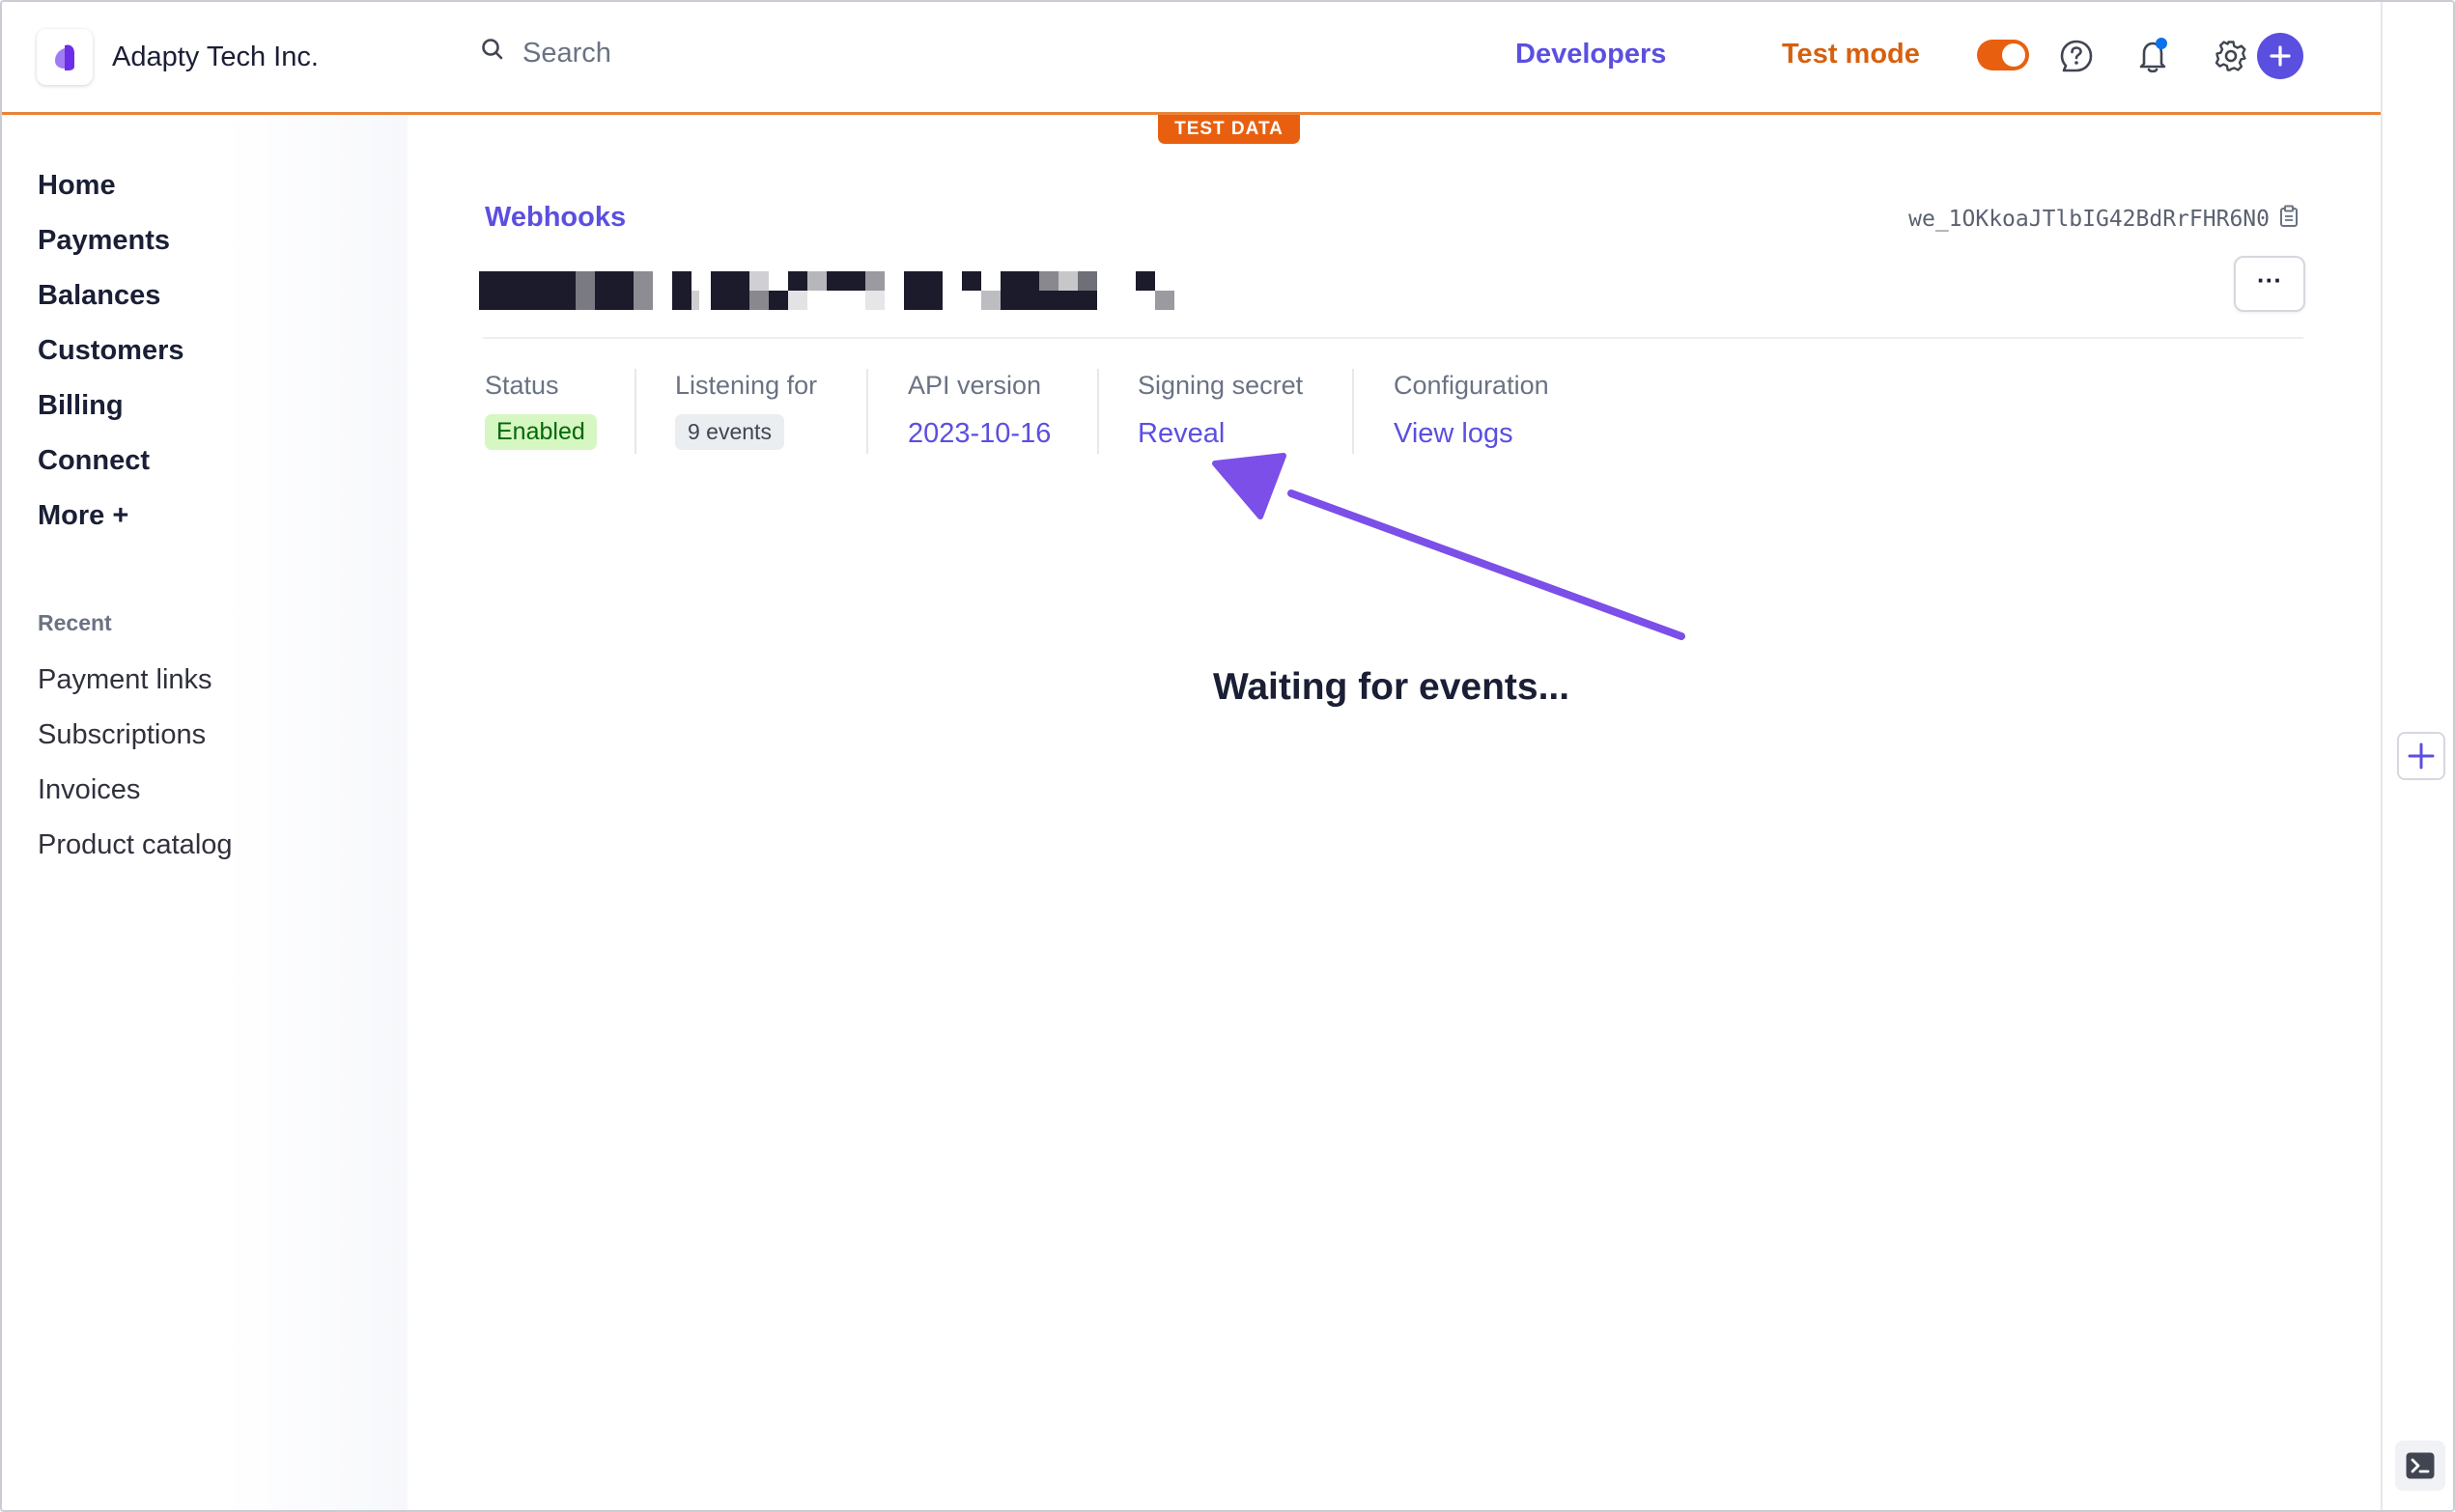 This screenshot has height=1512, width=2455. I want to click on more-actions-button: ···, so click(2269, 284).